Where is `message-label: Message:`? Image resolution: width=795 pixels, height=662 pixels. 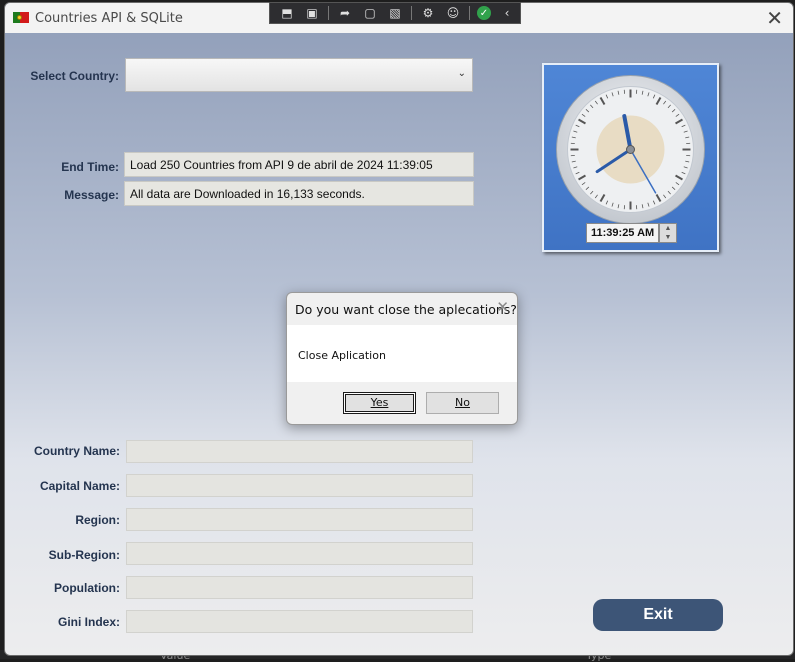
message-label: Message: is located at coordinates (63, 195).